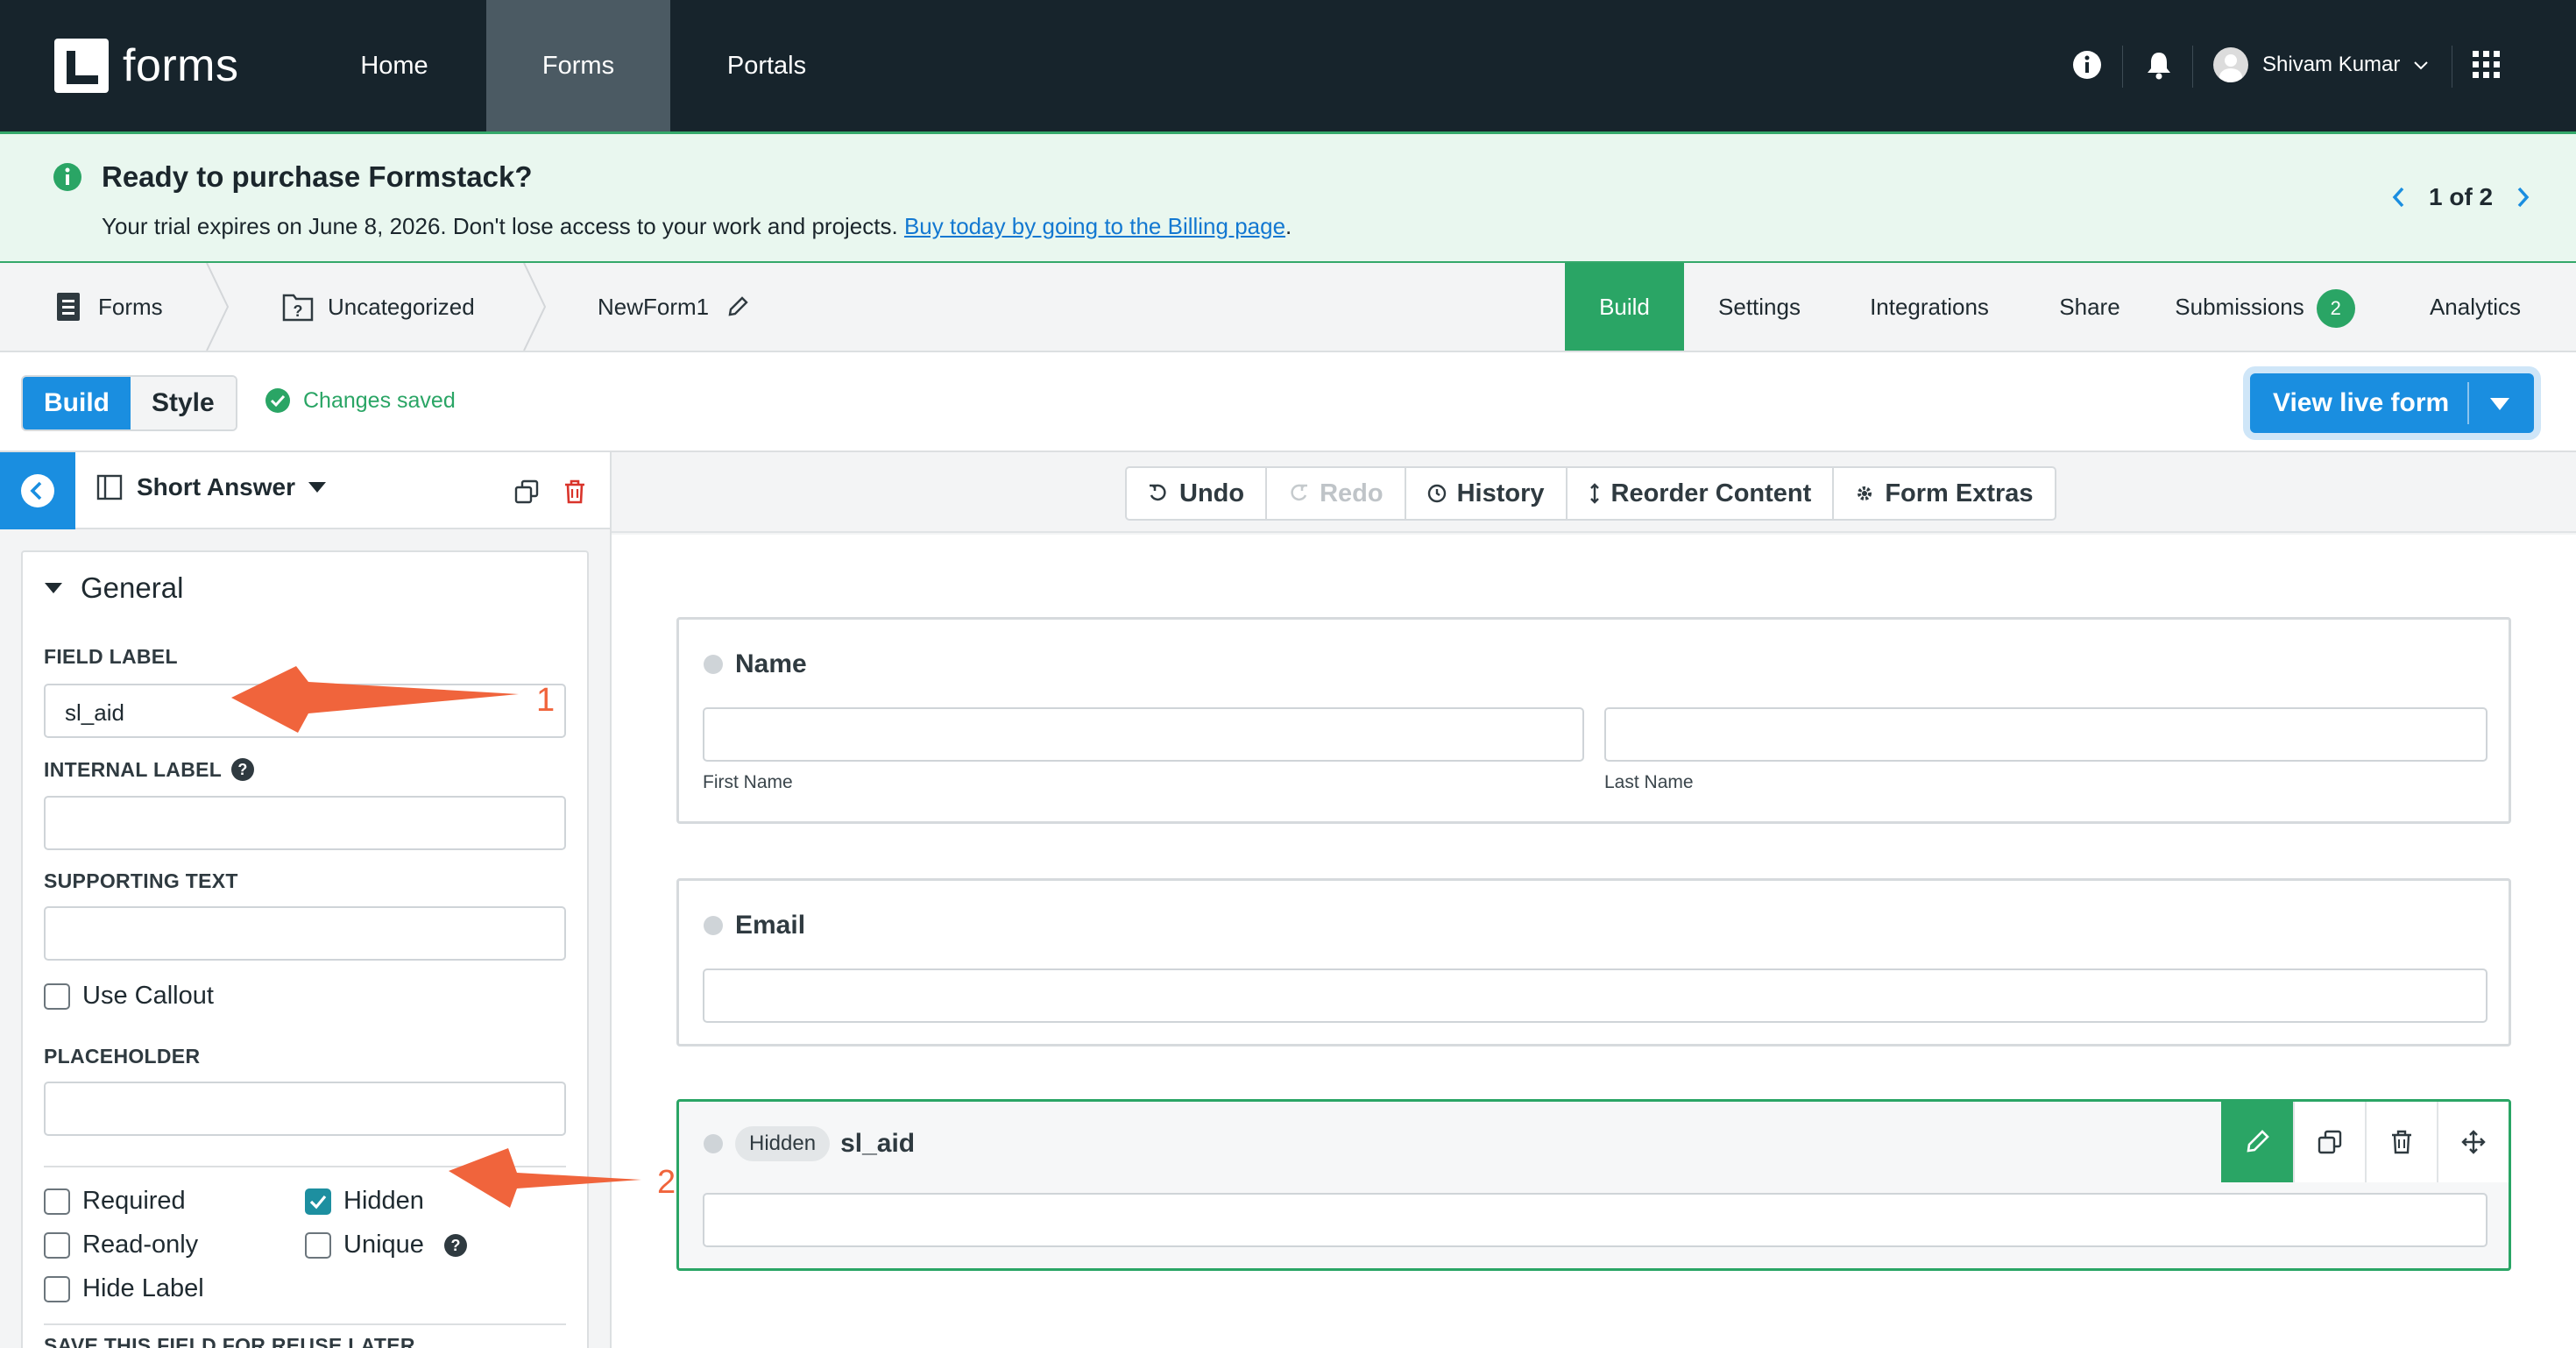 This screenshot has width=2576, height=1348. What do you see at coordinates (546, 700) in the screenshot?
I see `annotation-label-1: 1` at bounding box center [546, 700].